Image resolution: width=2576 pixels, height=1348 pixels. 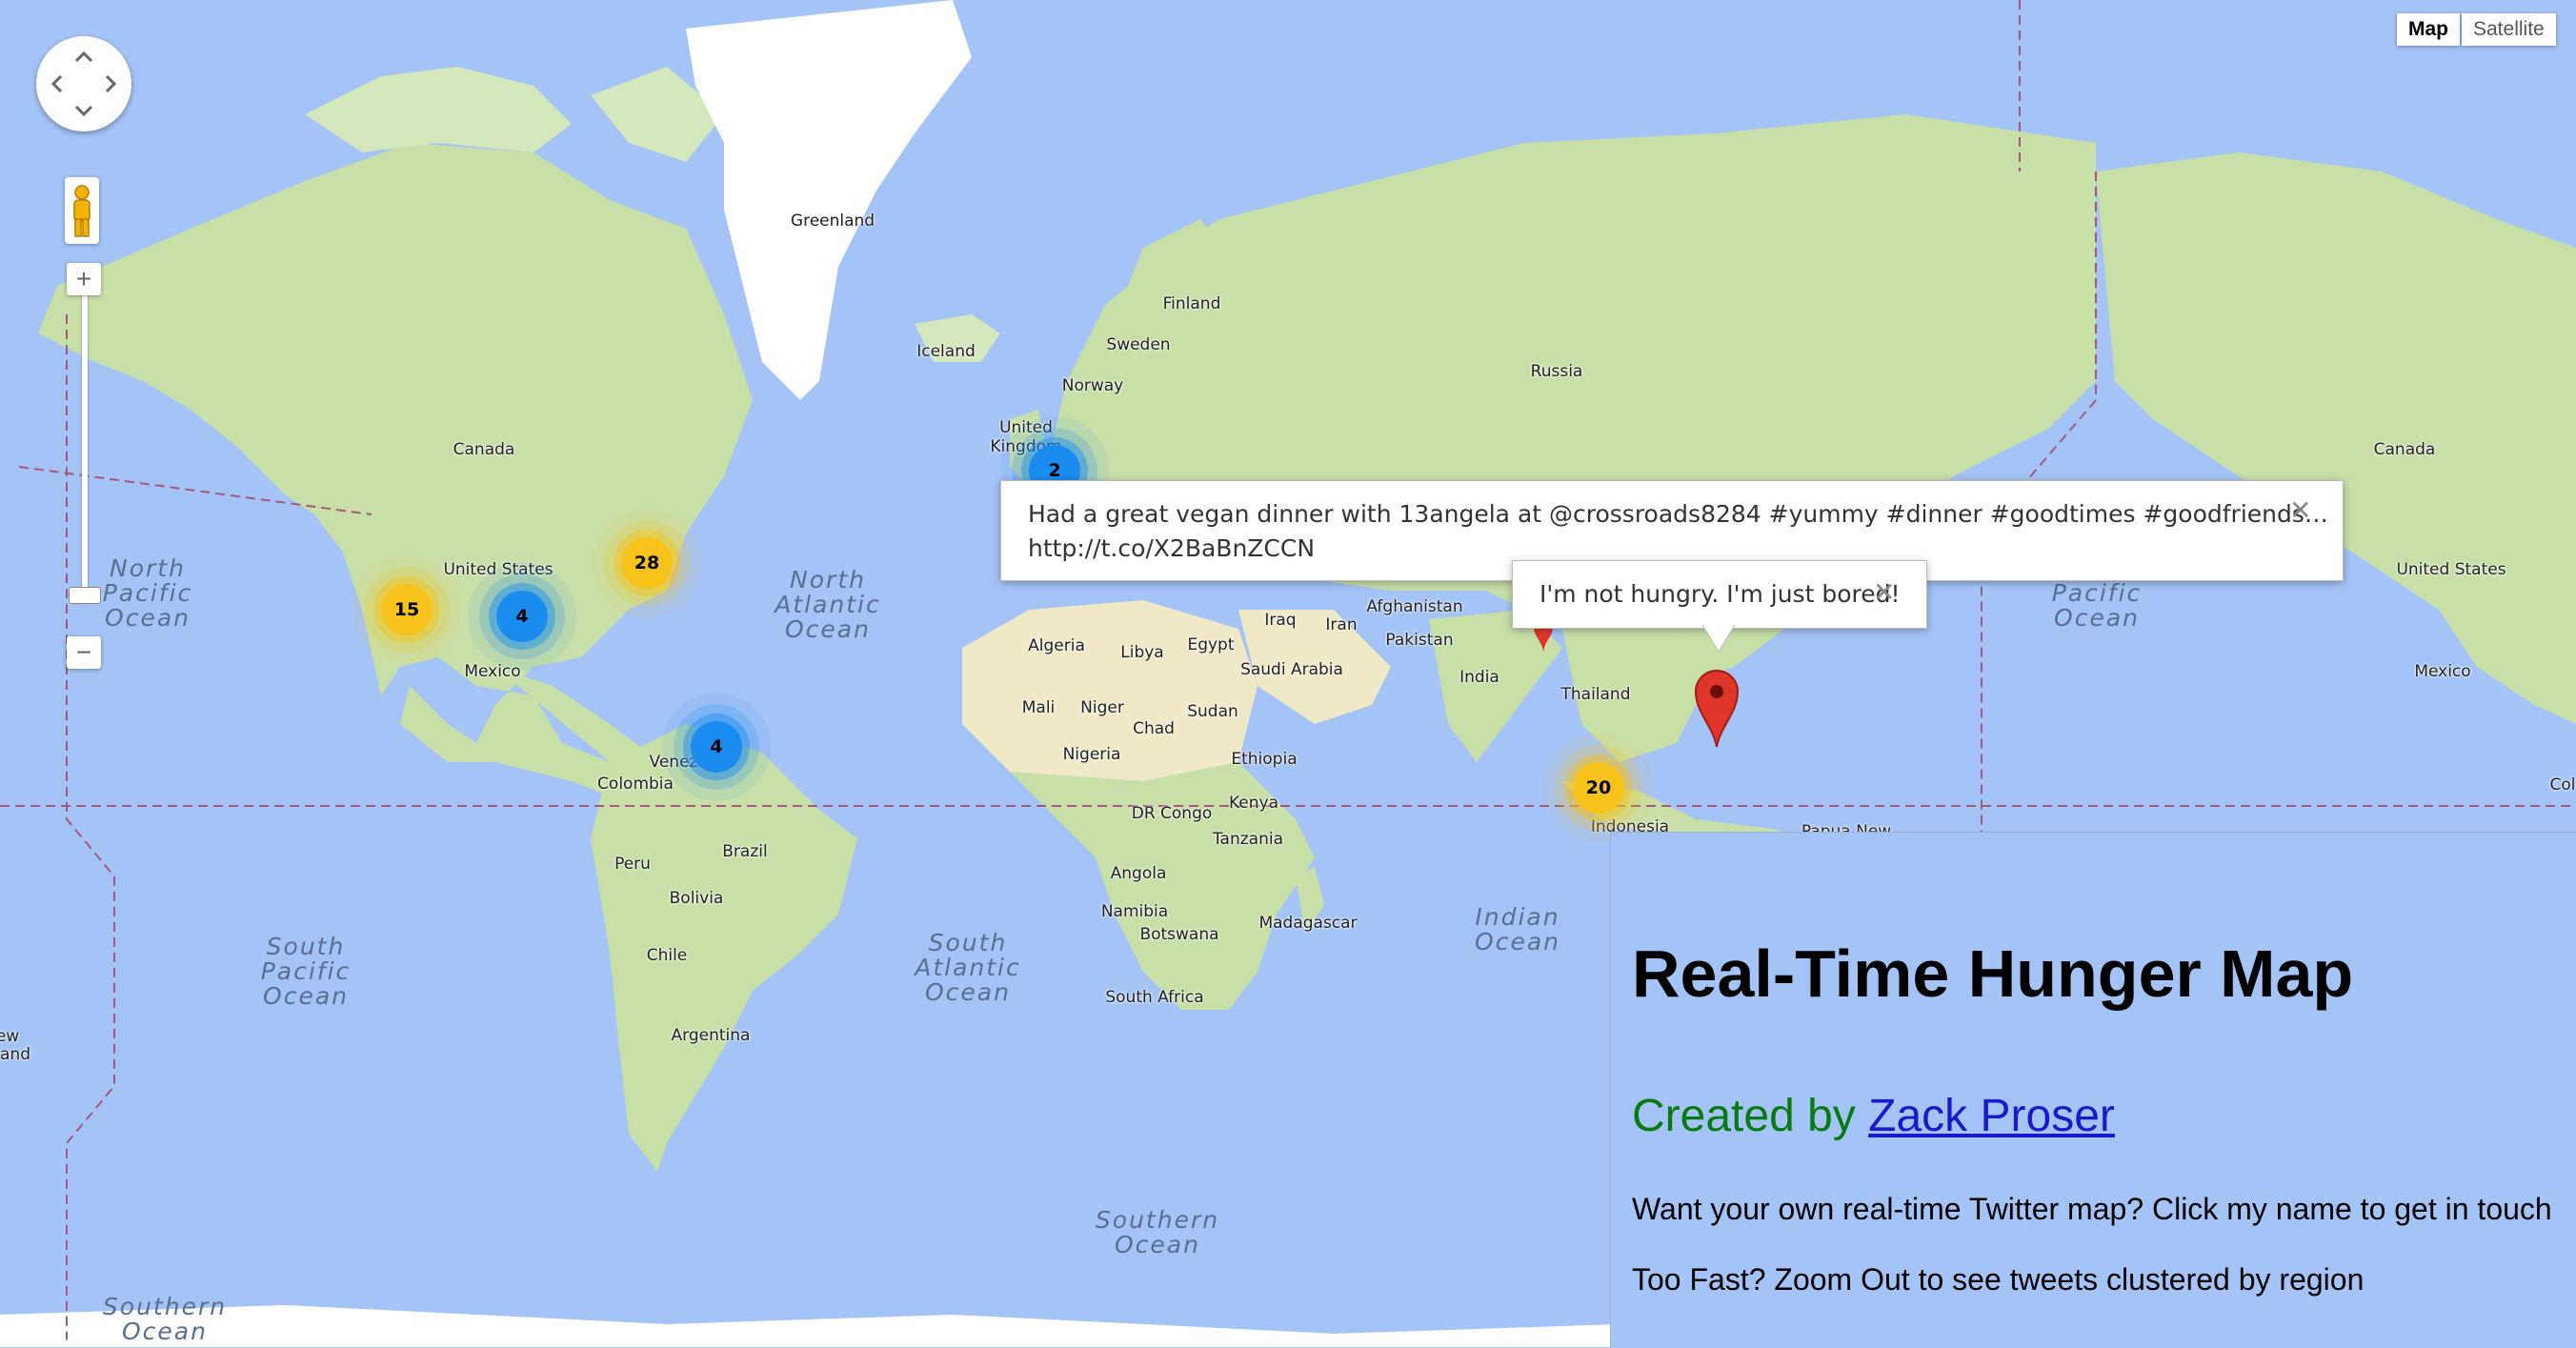 I want to click on street-view-pegman, so click(x=82, y=210).